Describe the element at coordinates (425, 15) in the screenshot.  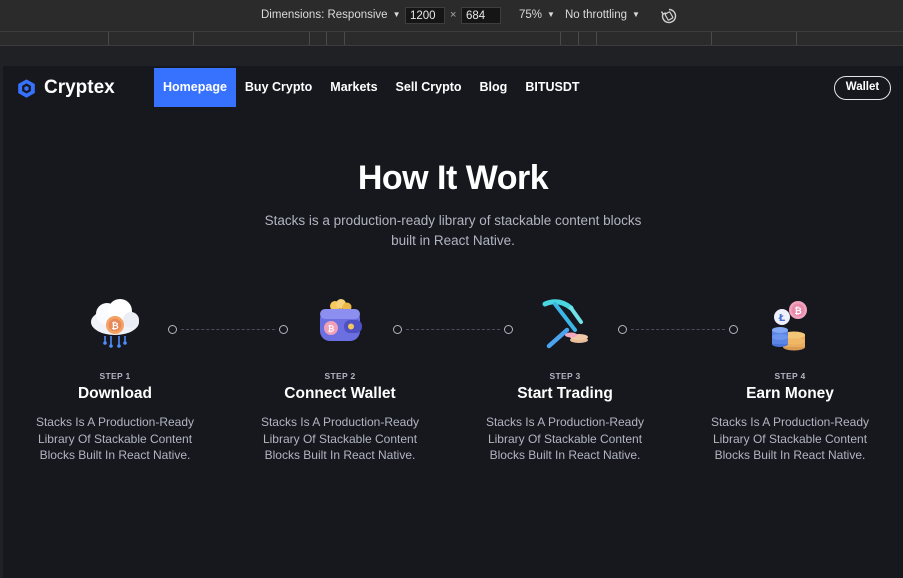
I see `width-input` at that location.